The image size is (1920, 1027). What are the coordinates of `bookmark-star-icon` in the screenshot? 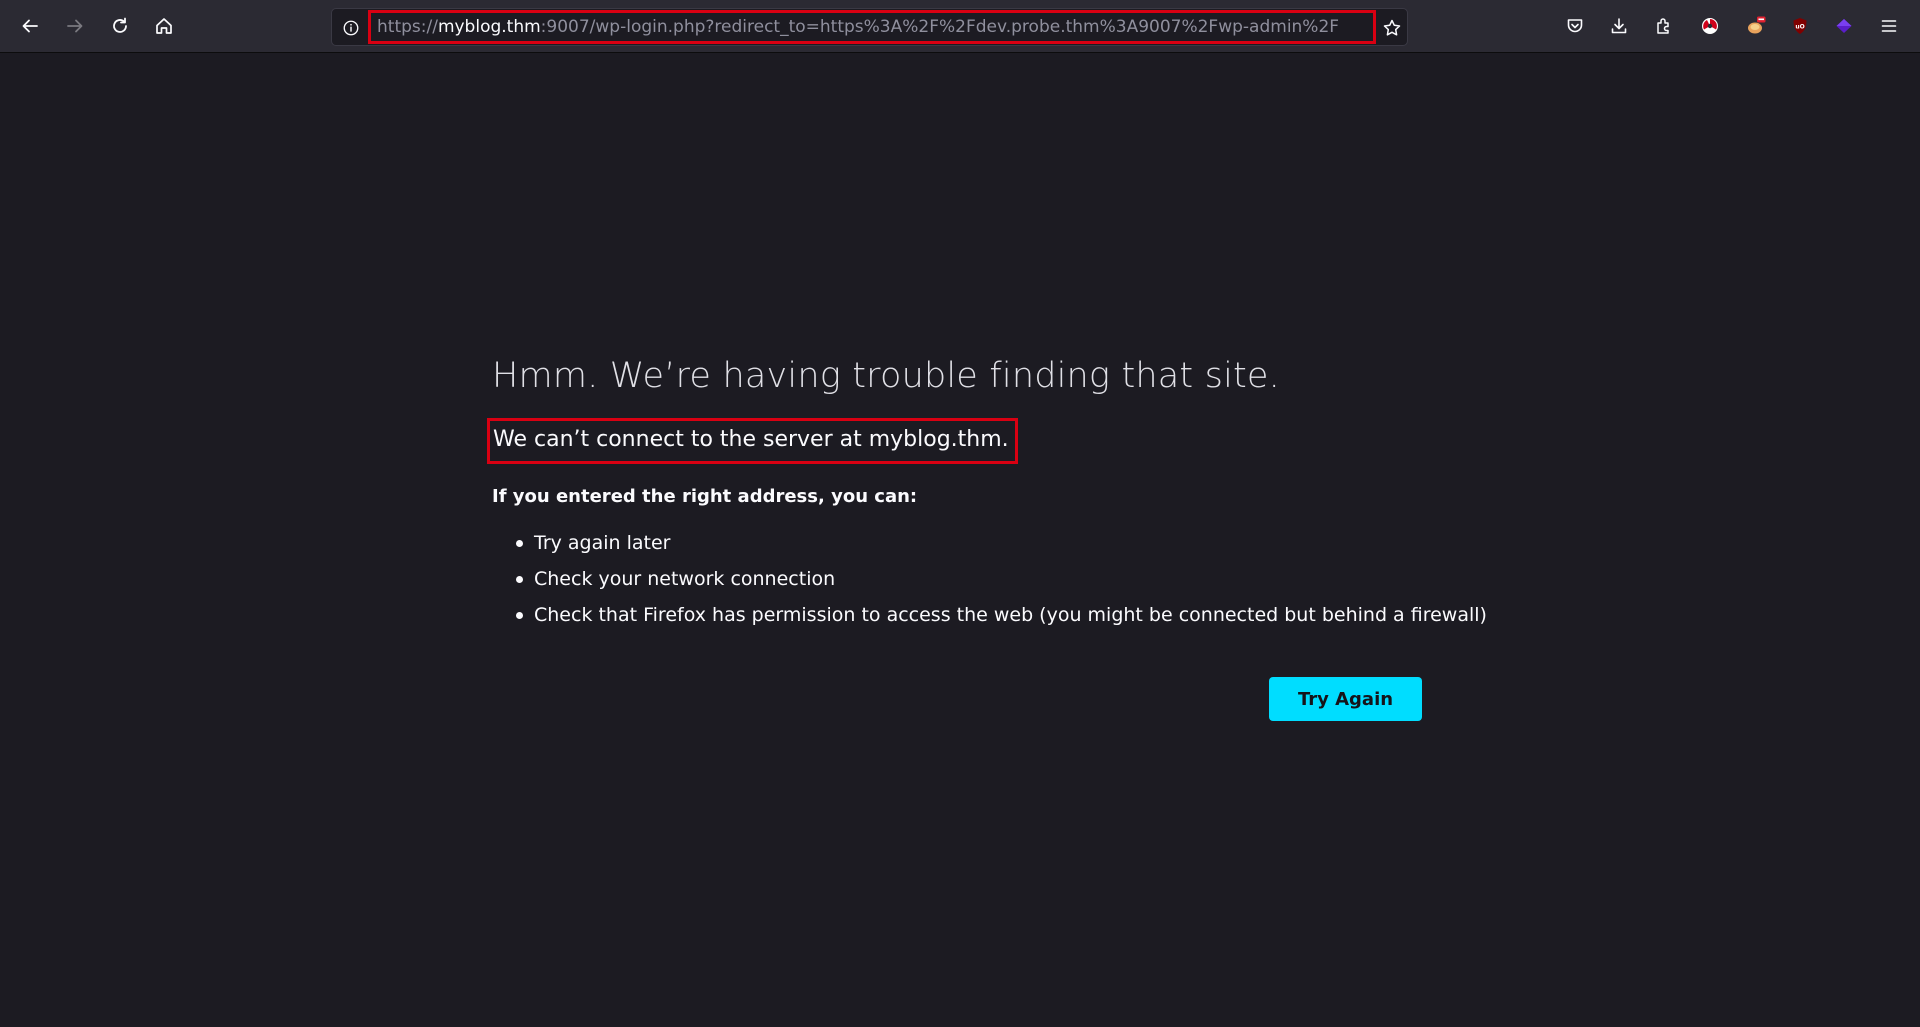 It's located at (1392, 28).